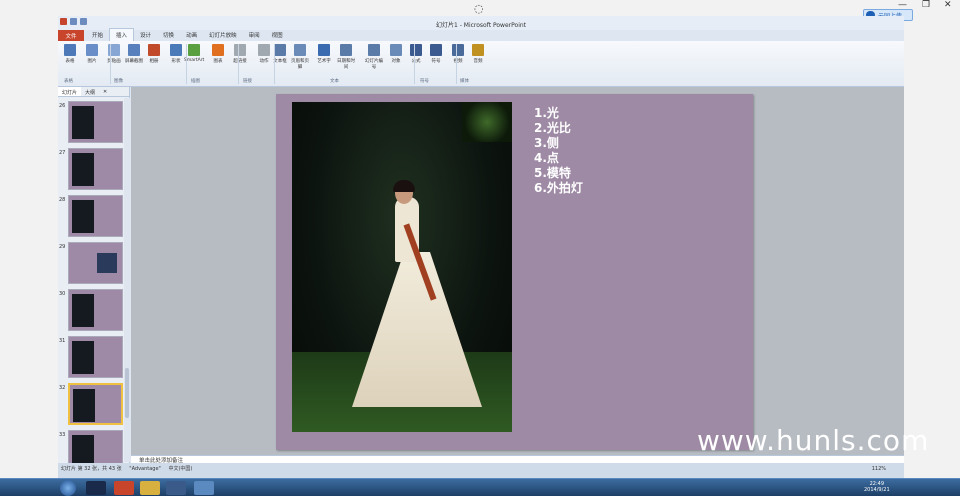  What do you see at coordinates (134, 61) in the screenshot?
I see `ribbon-button-label: 屏幕截图` at bounding box center [134, 61].